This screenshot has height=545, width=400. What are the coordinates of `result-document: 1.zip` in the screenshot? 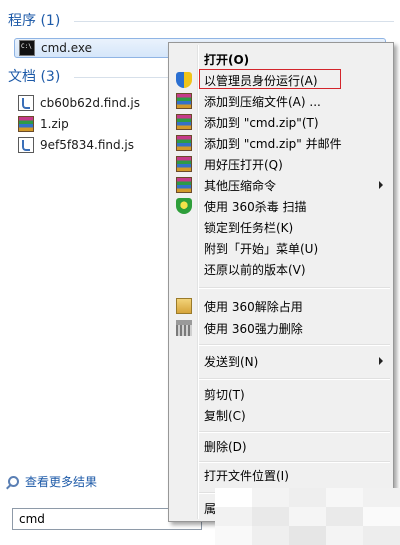 It's located at (43, 124).